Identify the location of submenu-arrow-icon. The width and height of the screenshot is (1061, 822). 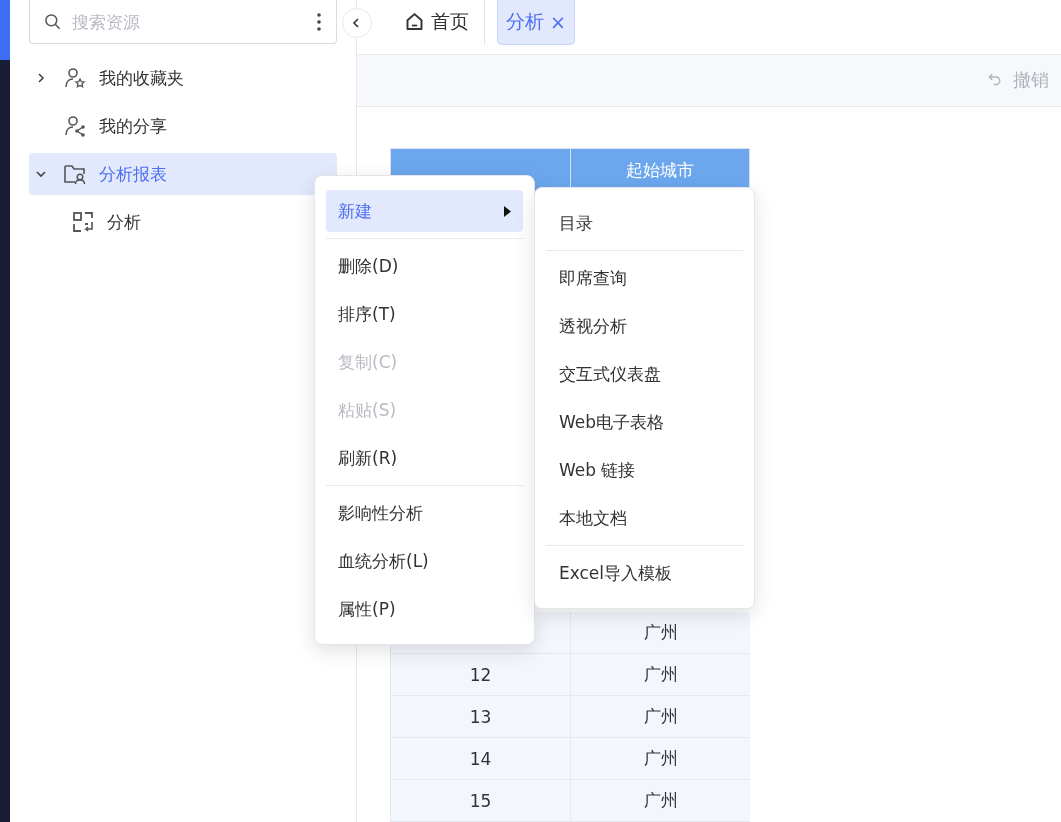
(507, 211).